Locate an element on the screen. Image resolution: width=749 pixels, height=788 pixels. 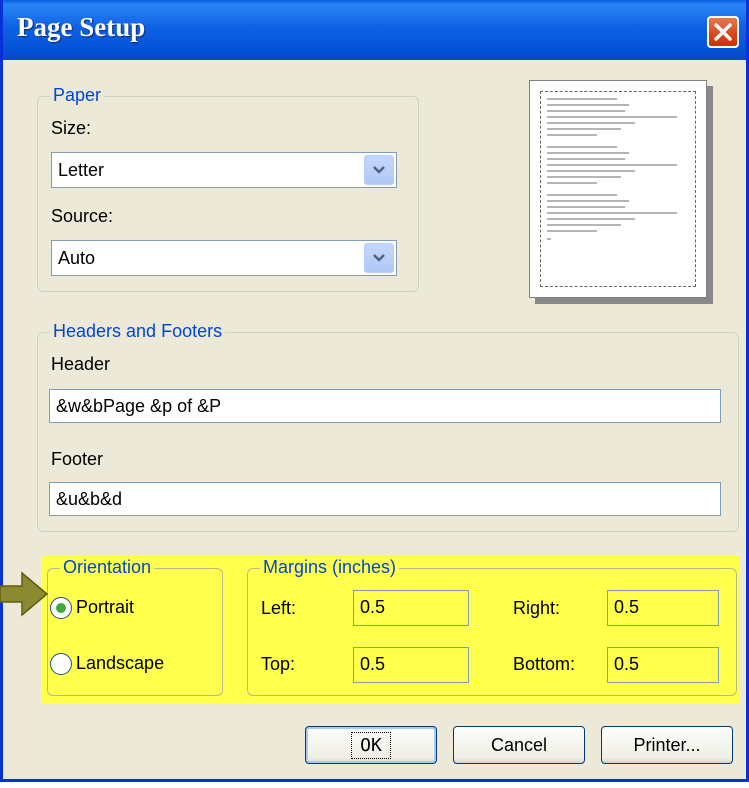
close-icon is located at coordinates (723, 32).